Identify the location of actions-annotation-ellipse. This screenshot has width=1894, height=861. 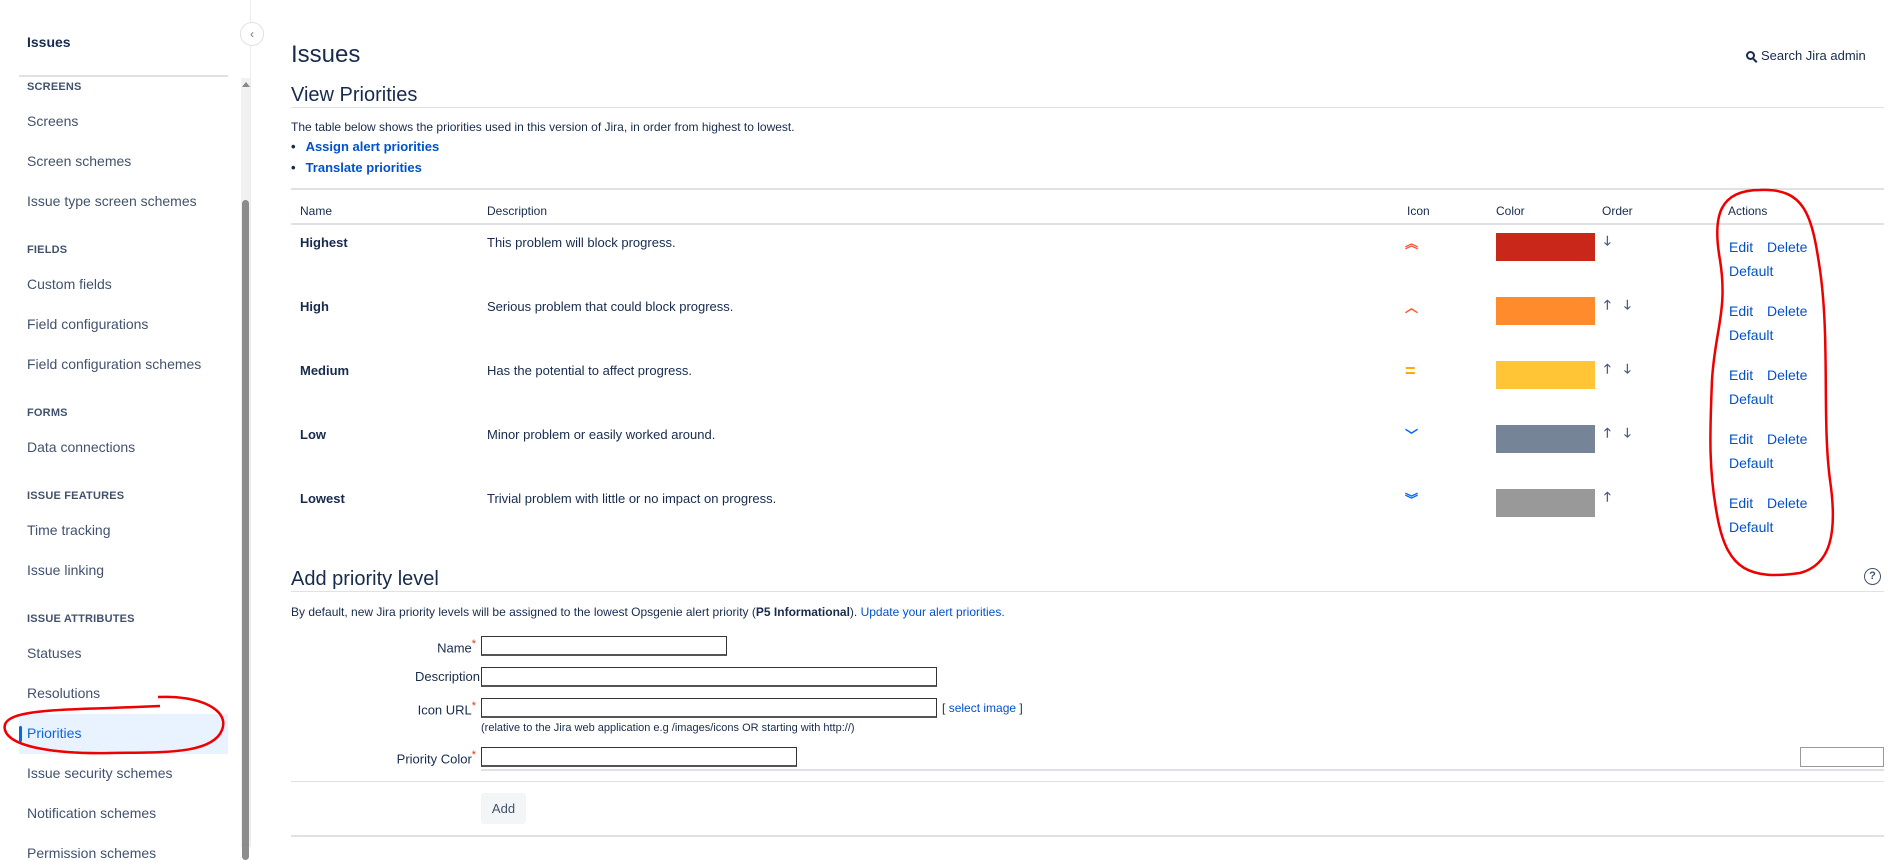
(1772, 382).